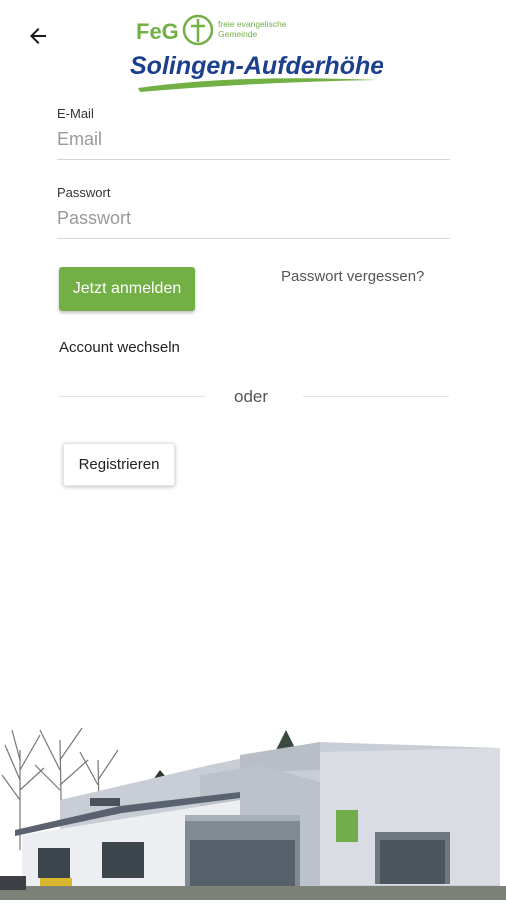  What do you see at coordinates (157, 31) in the screenshot?
I see `logo-acronym: FeG` at bounding box center [157, 31].